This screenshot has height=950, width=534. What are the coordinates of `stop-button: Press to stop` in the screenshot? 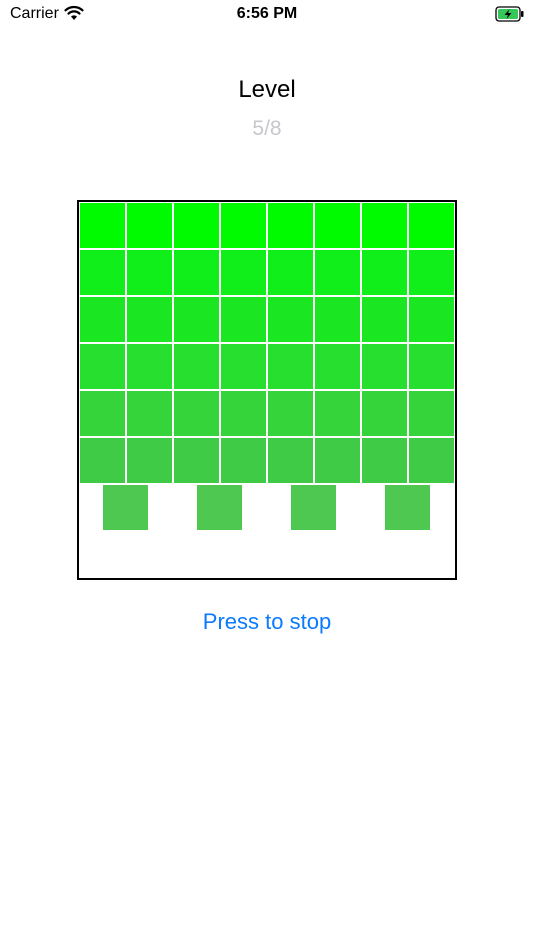 It's located at (267, 622).